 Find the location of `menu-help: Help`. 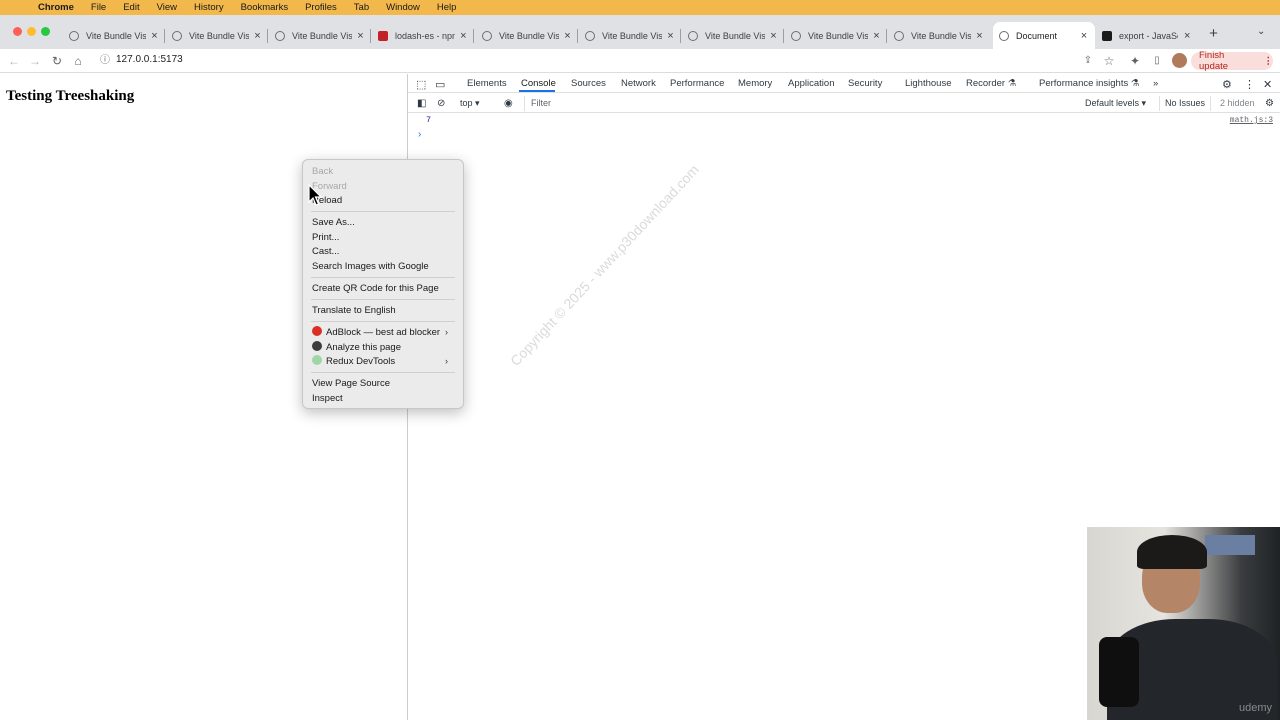

menu-help: Help is located at coordinates (447, 7).